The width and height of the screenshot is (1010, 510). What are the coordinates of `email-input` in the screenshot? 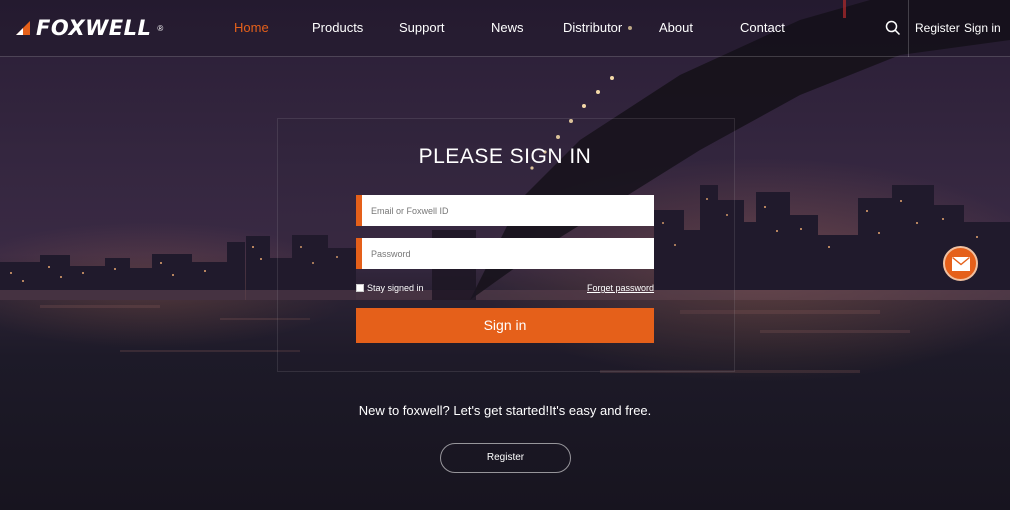 It's located at (508, 210).